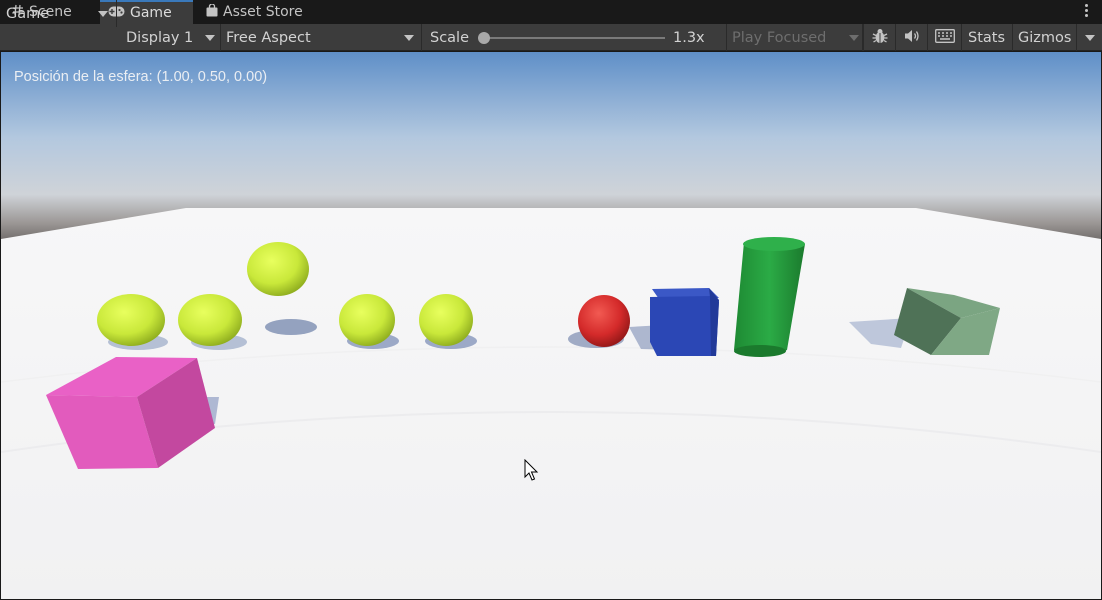 This screenshot has width=1102, height=600. I want to click on mute-audio-button, so click(911, 37).